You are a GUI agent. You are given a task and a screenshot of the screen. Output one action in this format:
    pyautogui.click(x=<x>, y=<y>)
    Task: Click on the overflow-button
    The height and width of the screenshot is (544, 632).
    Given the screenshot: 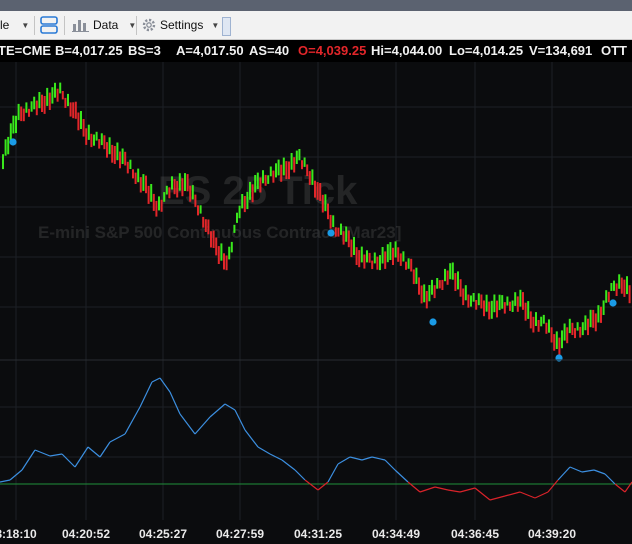 What is the action you would take?
    pyautogui.click(x=226, y=26)
    